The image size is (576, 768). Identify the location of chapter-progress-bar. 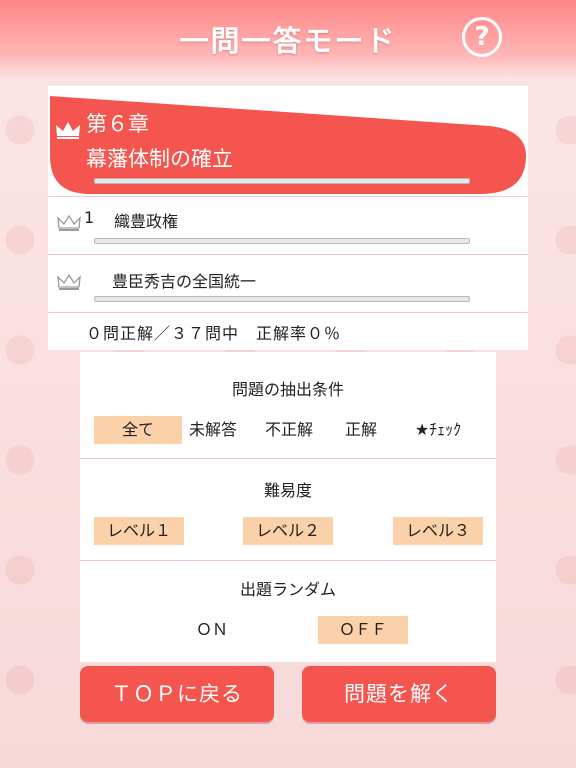
(282, 181).